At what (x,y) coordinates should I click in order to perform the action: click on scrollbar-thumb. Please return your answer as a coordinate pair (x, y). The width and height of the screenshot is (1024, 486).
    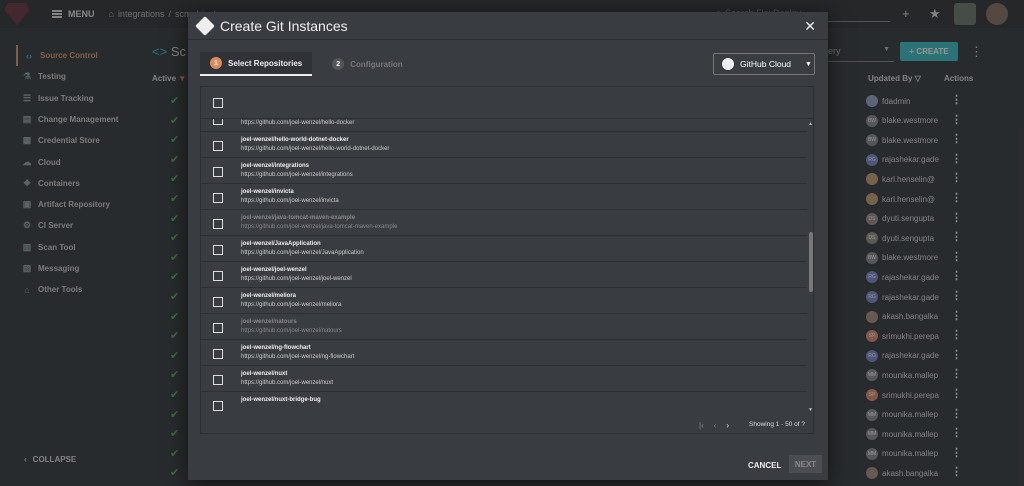
    Looking at the image, I should click on (811, 262).